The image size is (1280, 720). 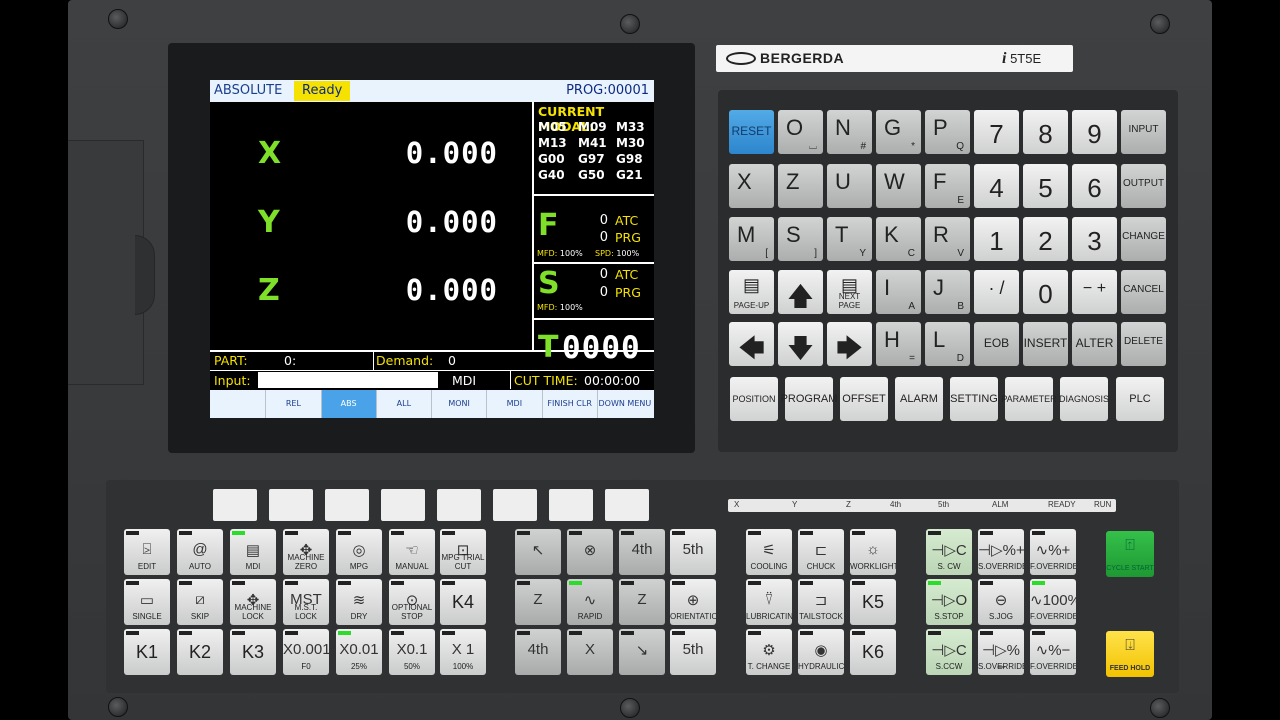 What do you see at coordinates (1053, 652) in the screenshot?
I see `spindle-key-f-override: ∿%− F.OVERRIDE` at bounding box center [1053, 652].